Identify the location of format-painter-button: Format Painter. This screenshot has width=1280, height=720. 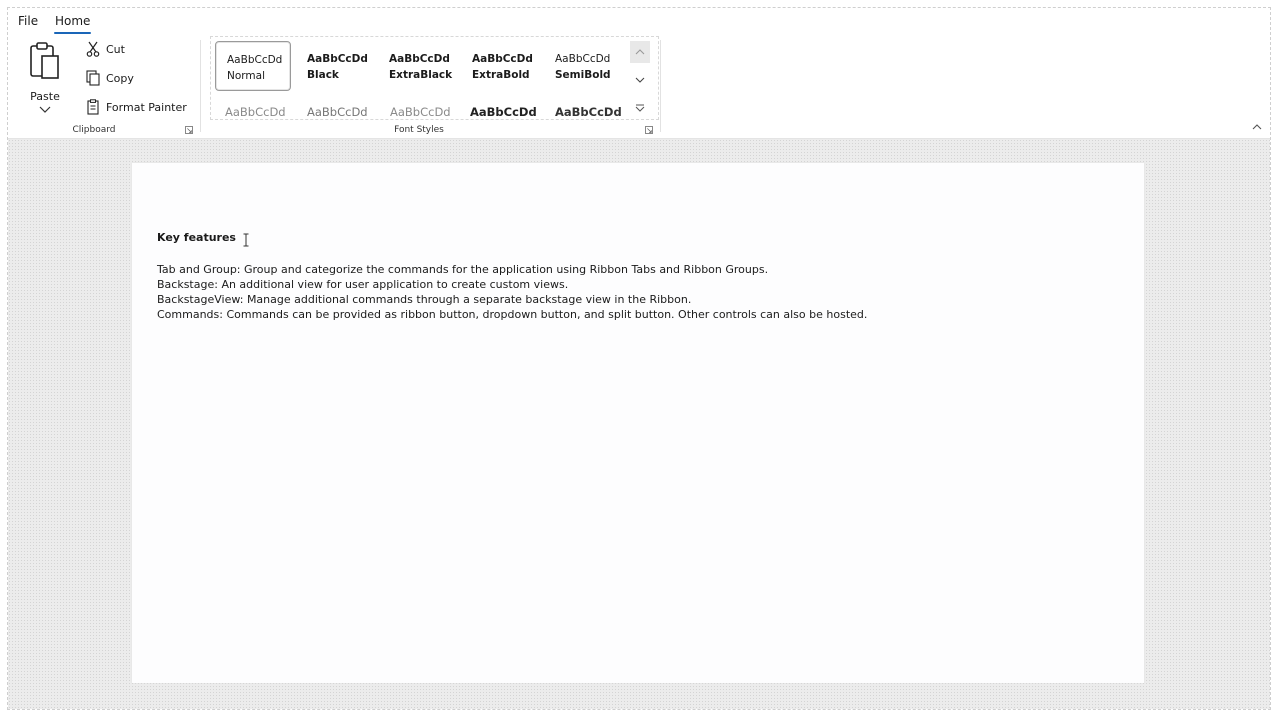
(136, 107).